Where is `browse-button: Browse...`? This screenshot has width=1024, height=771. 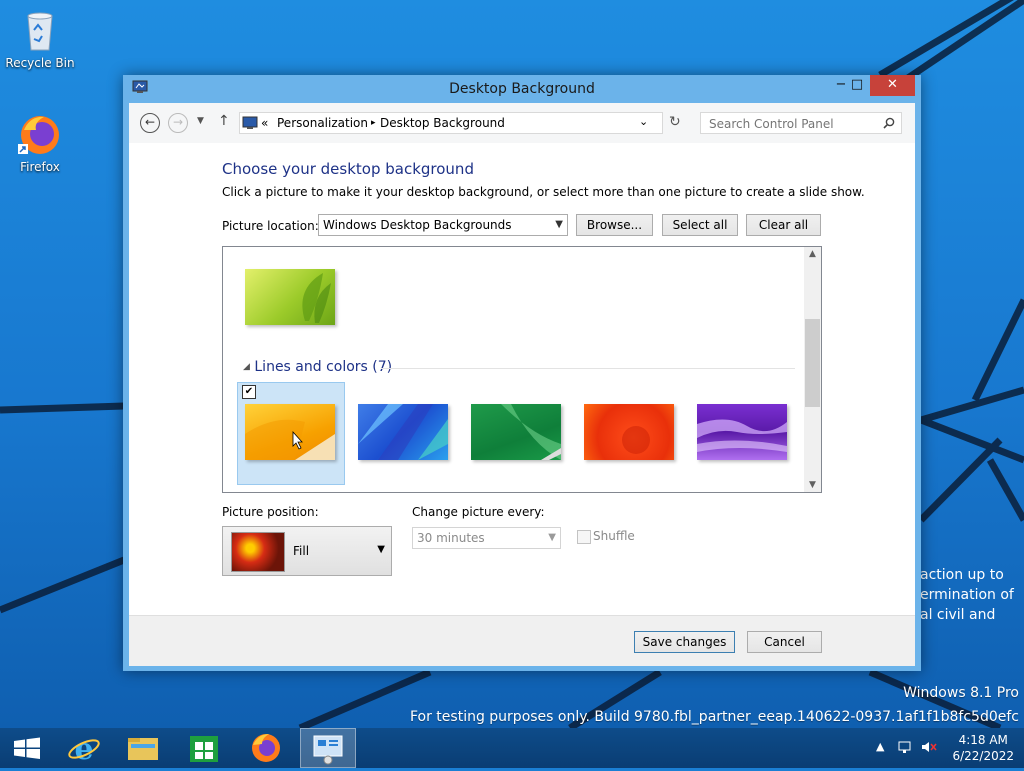
browse-button: Browse... is located at coordinates (614, 225).